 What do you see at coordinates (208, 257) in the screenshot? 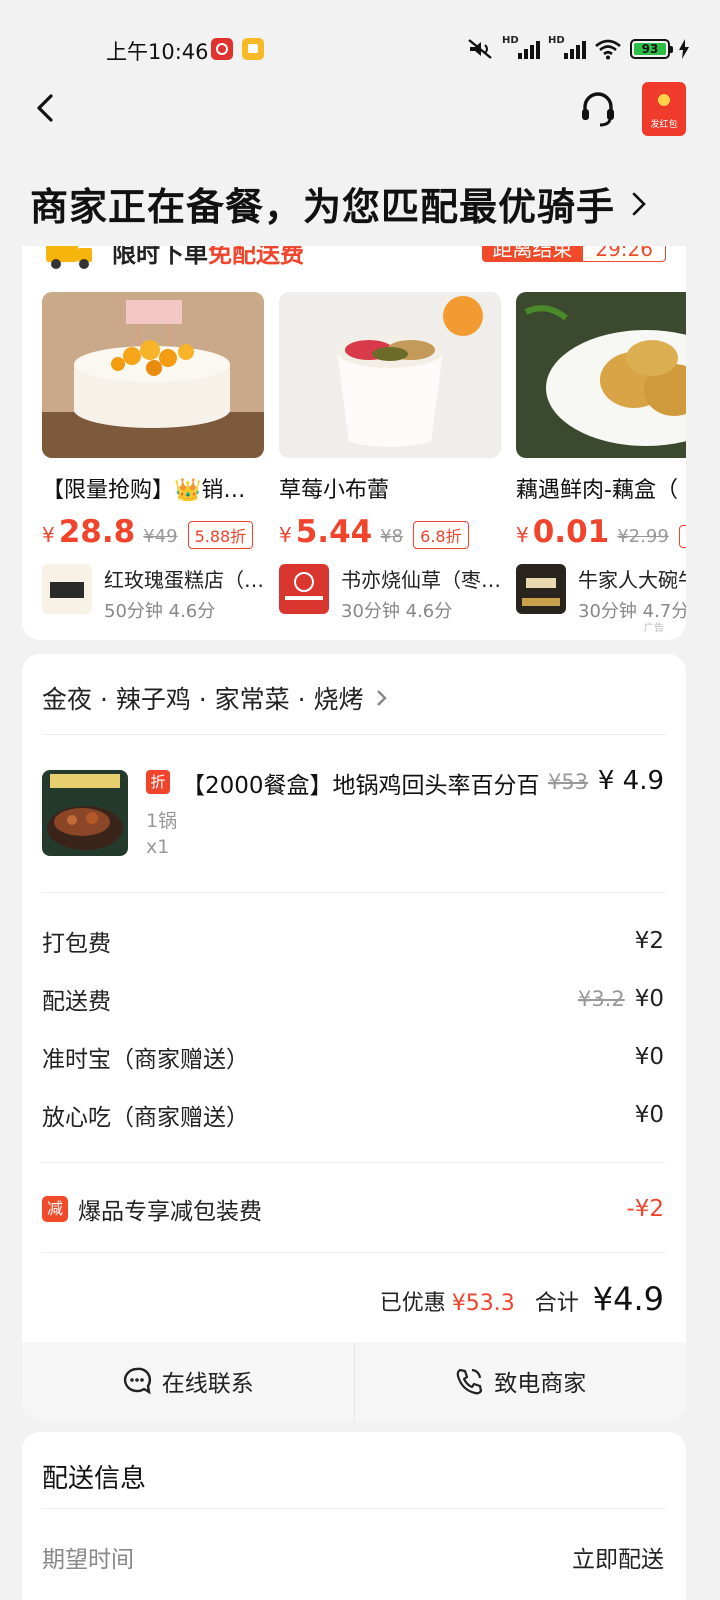
I see `promo-title: 限时下单免配送费` at bounding box center [208, 257].